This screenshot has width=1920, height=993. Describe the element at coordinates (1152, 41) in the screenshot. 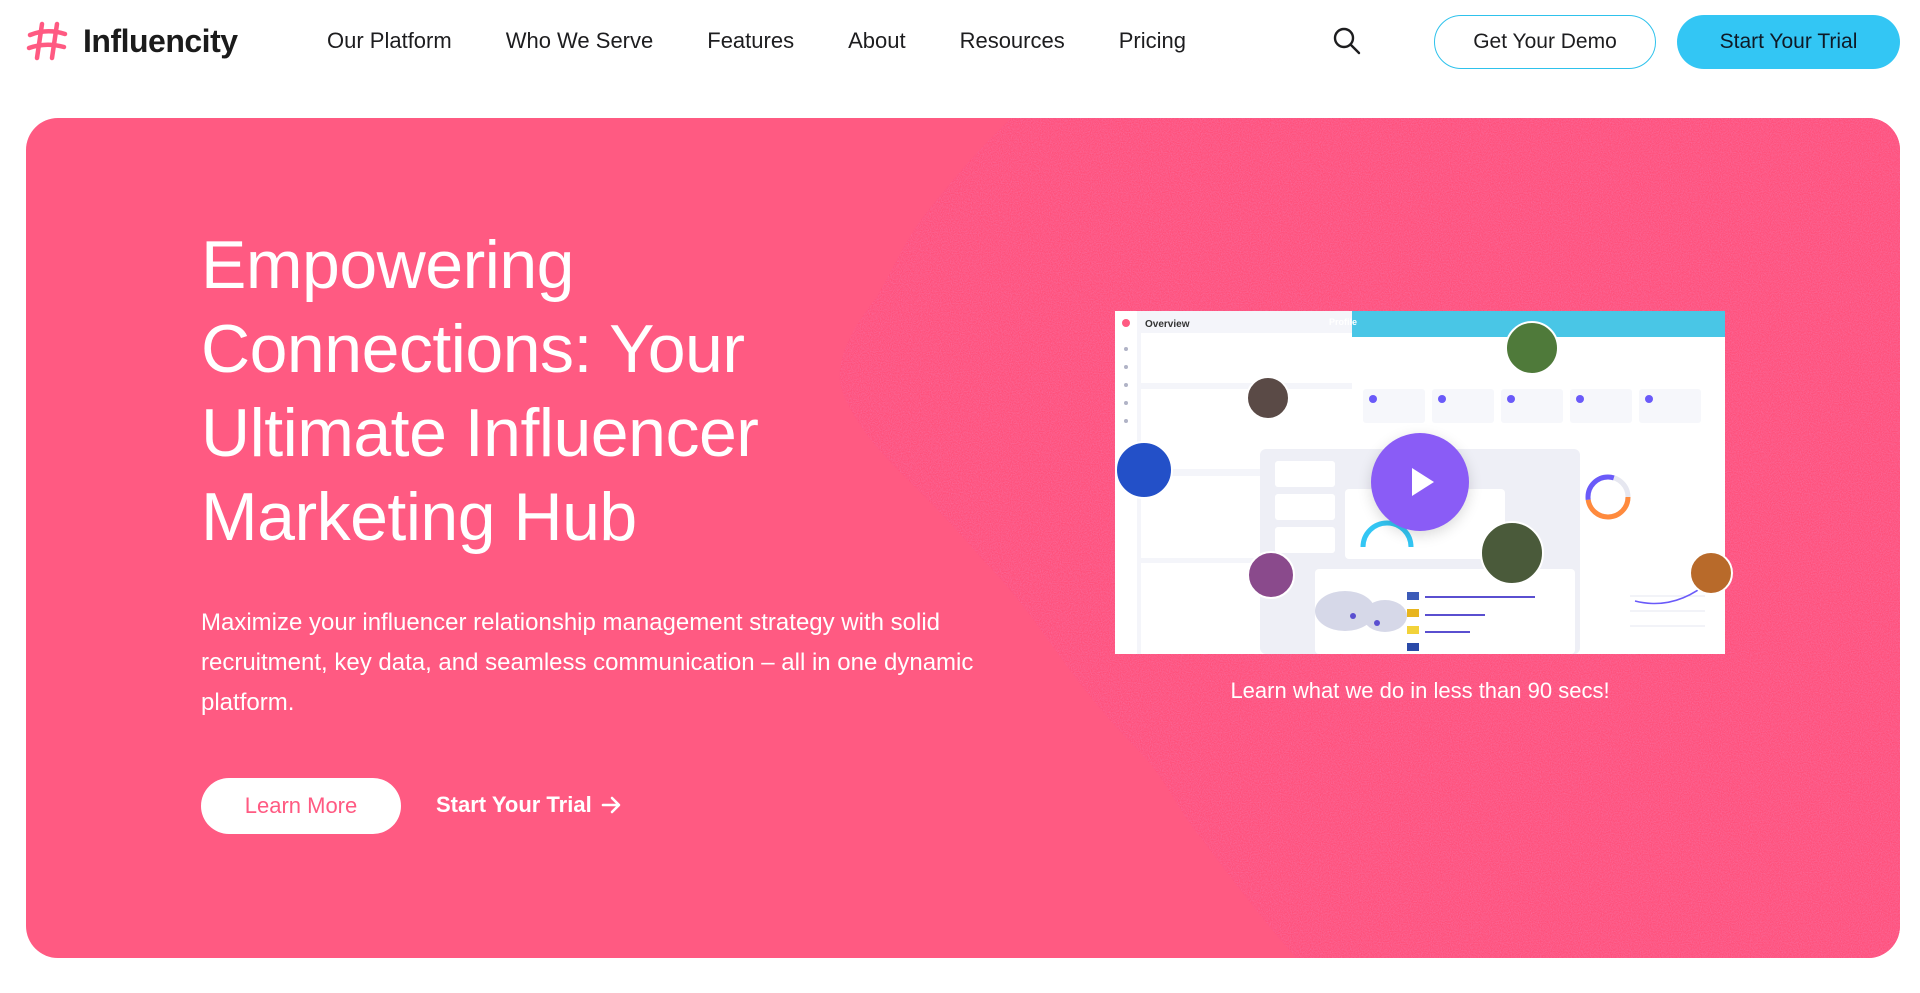

I see `menu-item-pricing: Pricing` at that location.